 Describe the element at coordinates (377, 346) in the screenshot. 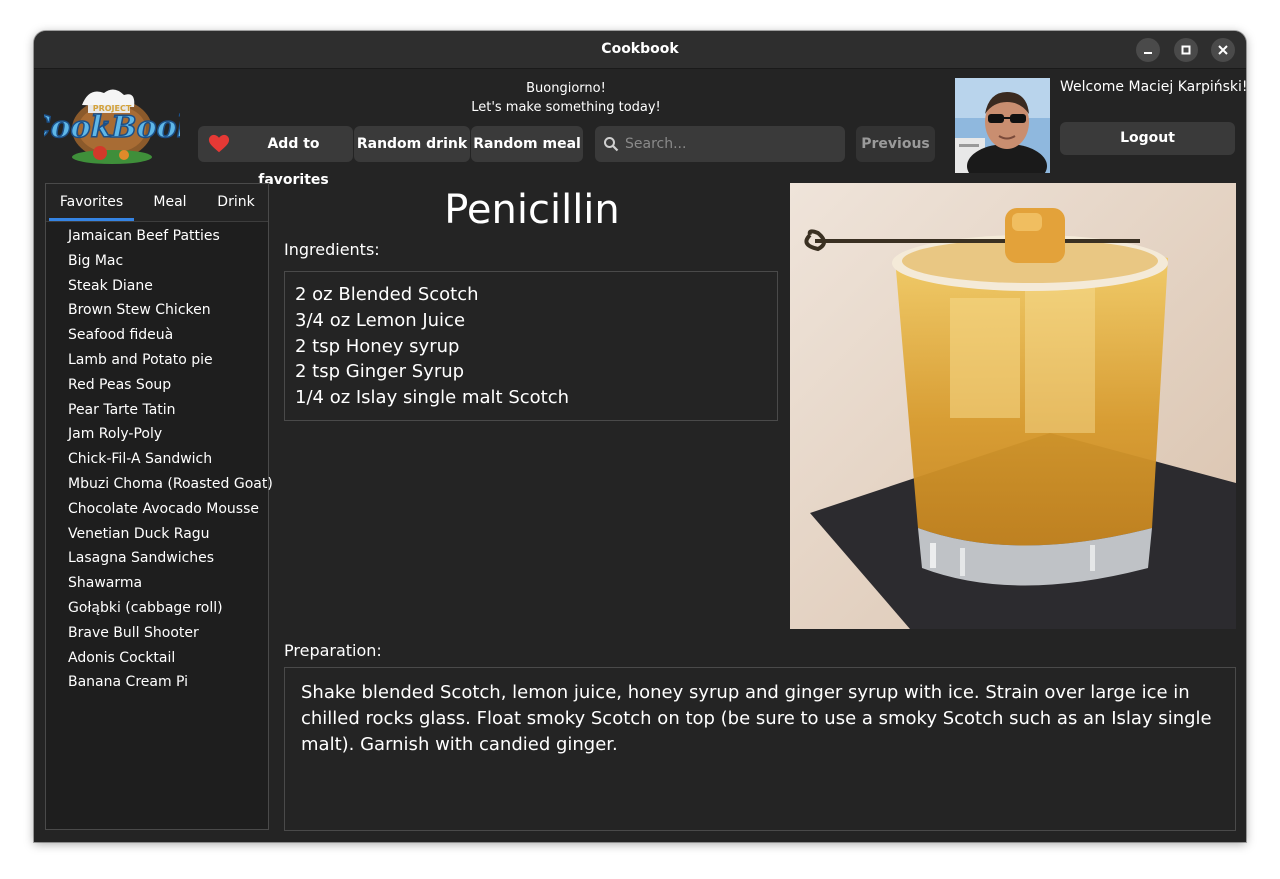

I see `ingredient-line: 2 tsp Honey syrup` at that location.